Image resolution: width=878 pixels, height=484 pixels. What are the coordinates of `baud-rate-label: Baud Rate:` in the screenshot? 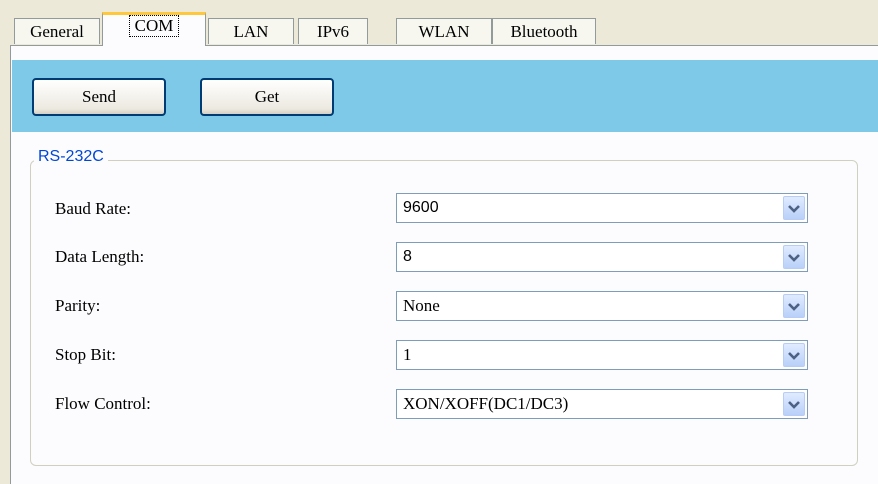 It's located at (93, 208).